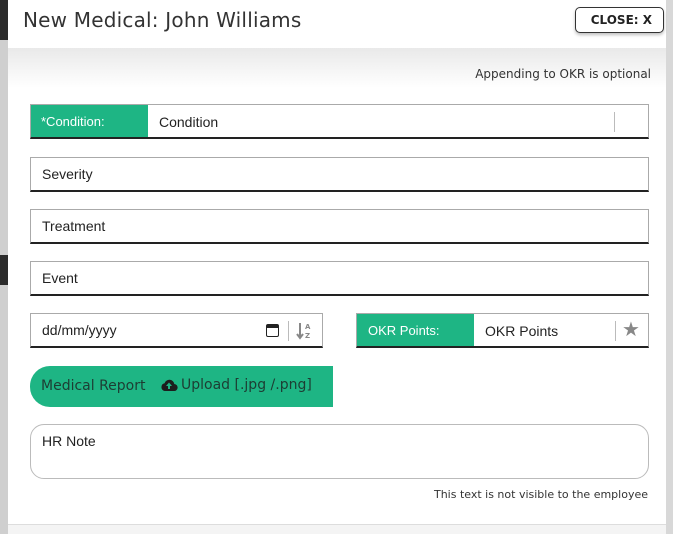  I want to click on condition-value: Condition, so click(189, 122).